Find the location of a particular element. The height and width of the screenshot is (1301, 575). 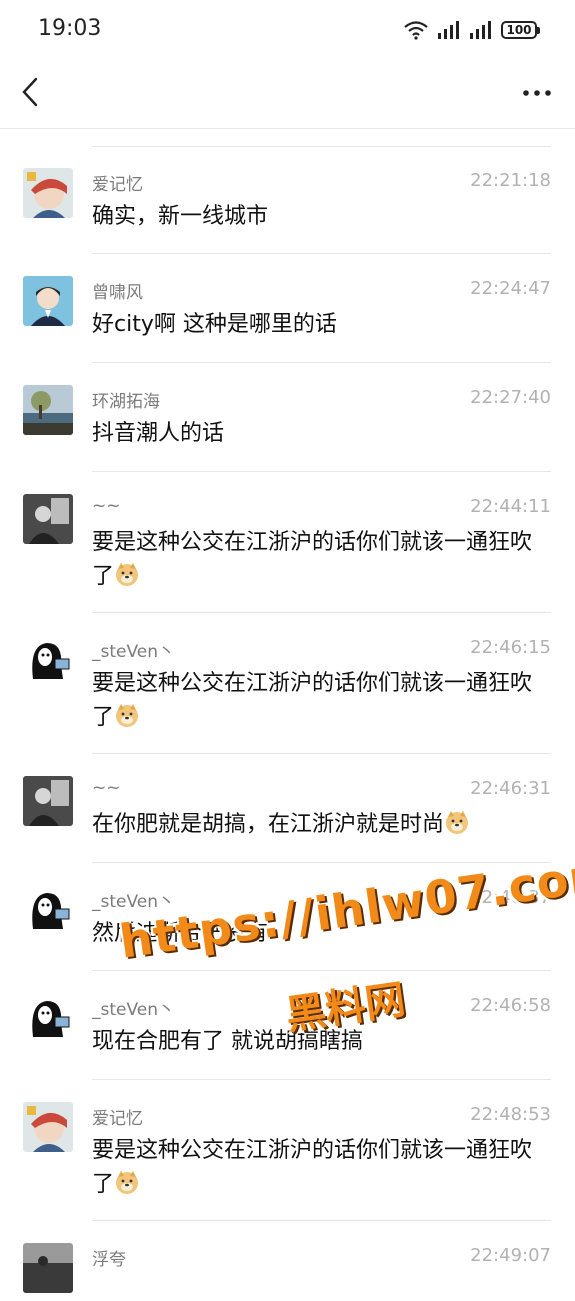

comment-author: 曾啸风 is located at coordinates (117, 290).